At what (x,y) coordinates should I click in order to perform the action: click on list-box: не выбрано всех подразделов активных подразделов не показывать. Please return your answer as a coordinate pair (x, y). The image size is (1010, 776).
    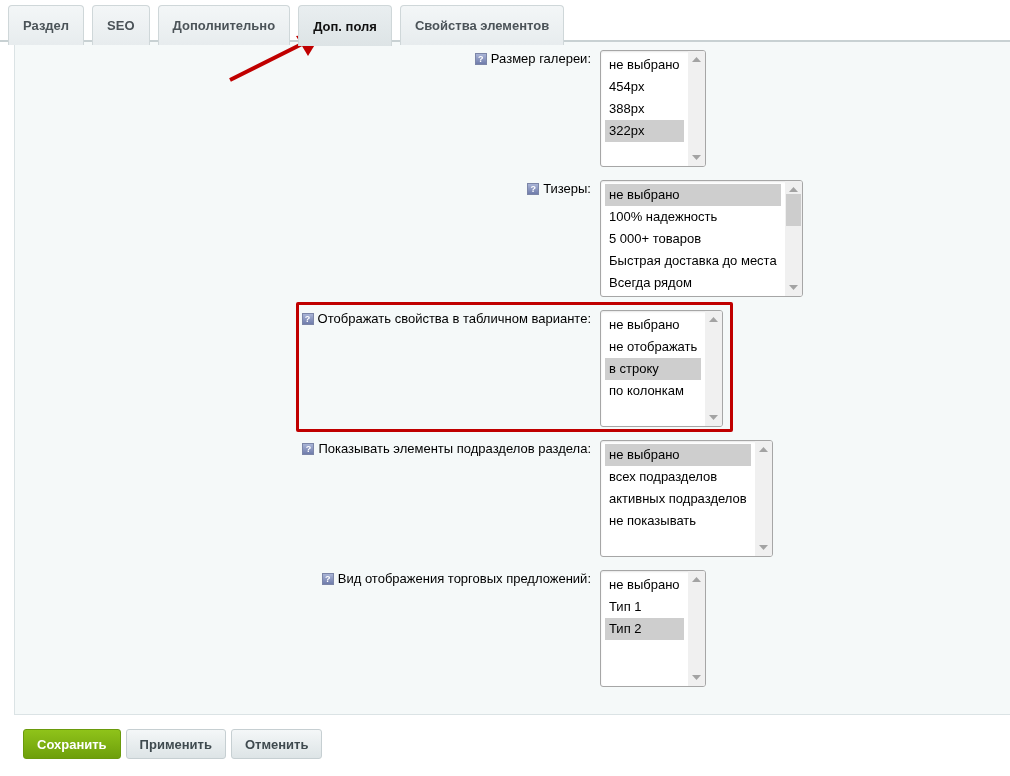
    Looking at the image, I should click on (686, 498).